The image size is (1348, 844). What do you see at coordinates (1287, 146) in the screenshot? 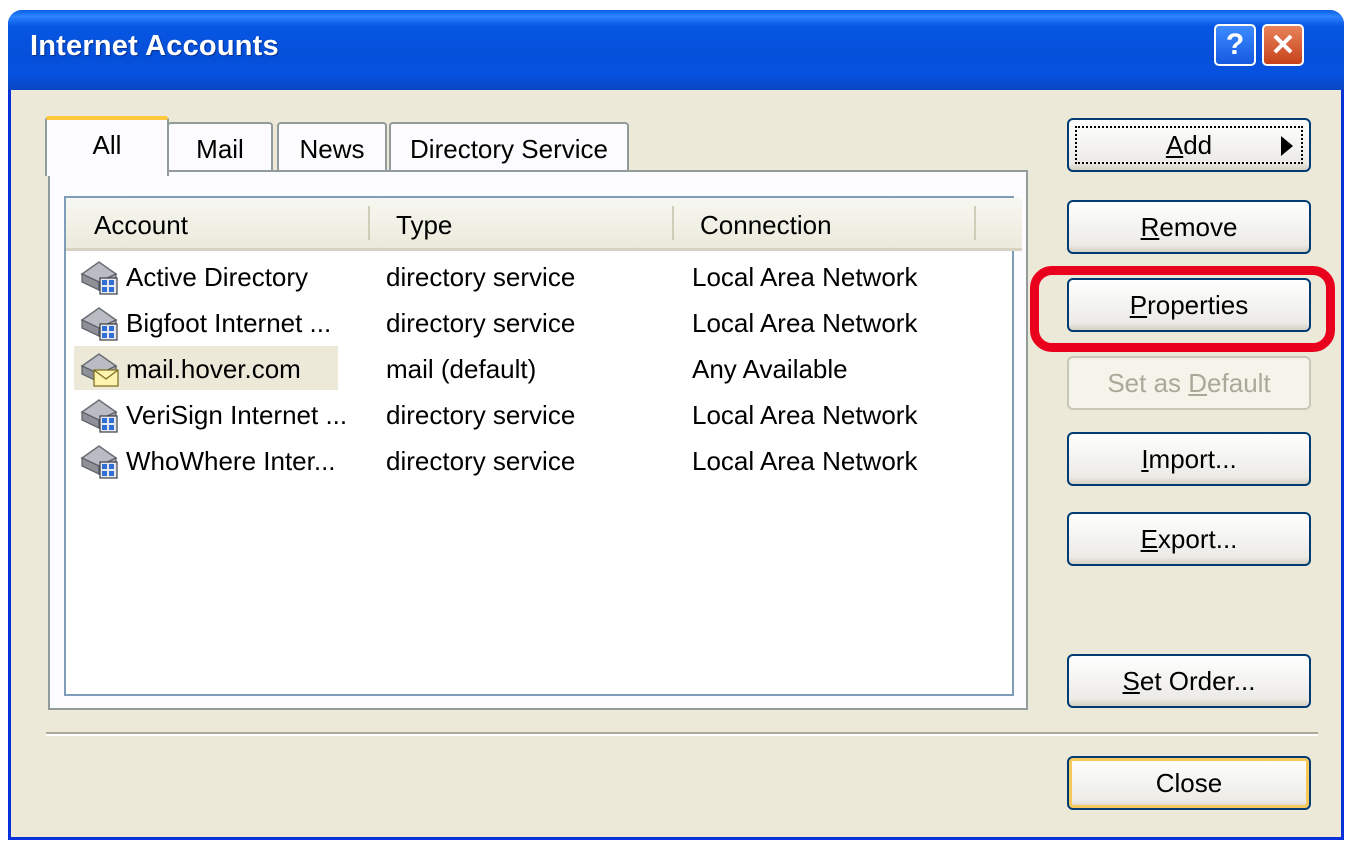
I see `submenu-arrow-icon` at bounding box center [1287, 146].